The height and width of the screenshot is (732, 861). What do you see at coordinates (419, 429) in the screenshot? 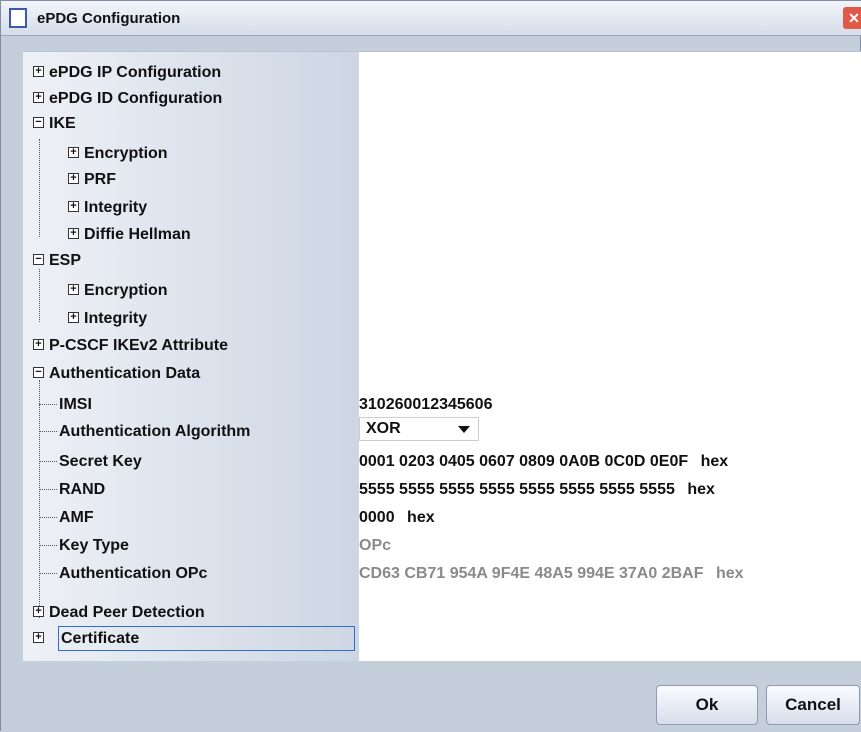
I see `authentication-algorithm-select: XOR` at bounding box center [419, 429].